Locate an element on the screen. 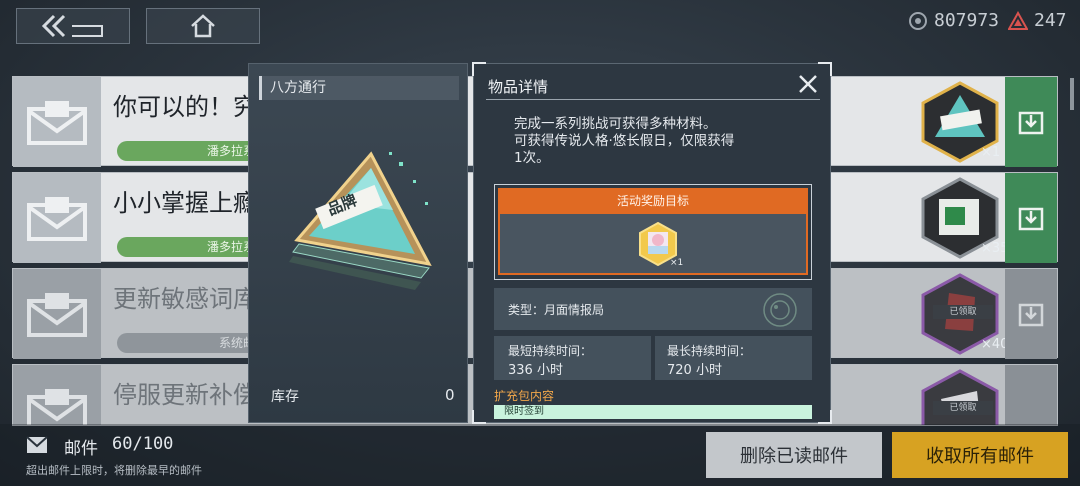 The width and height of the screenshot is (1080, 486). home-button is located at coordinates (203, 26).